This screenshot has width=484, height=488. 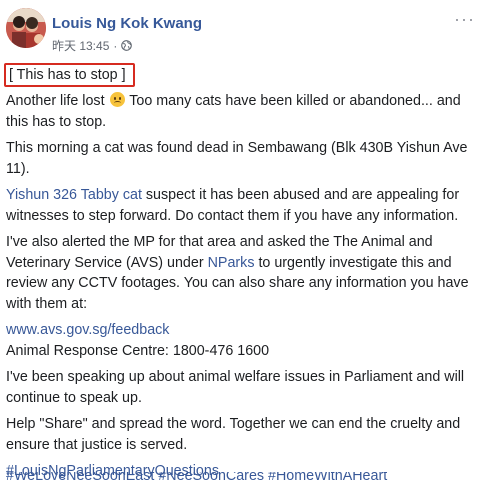 I want to click on avatar-photo, so click(x=26, y=28).